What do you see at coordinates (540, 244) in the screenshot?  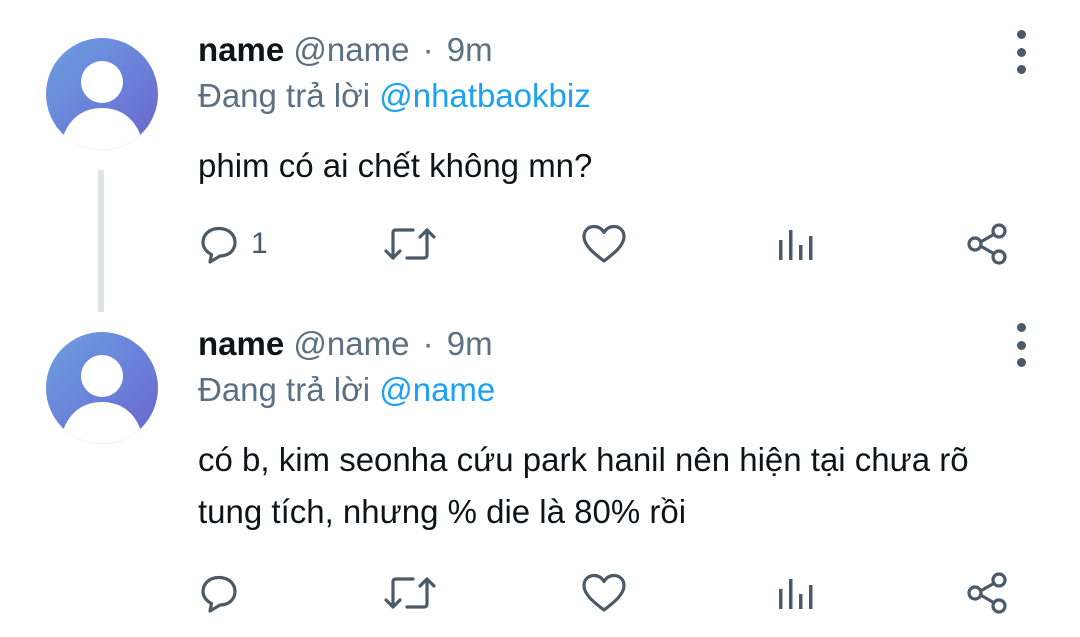 I see `action-bar: 1` at bounding box center [540, 244].